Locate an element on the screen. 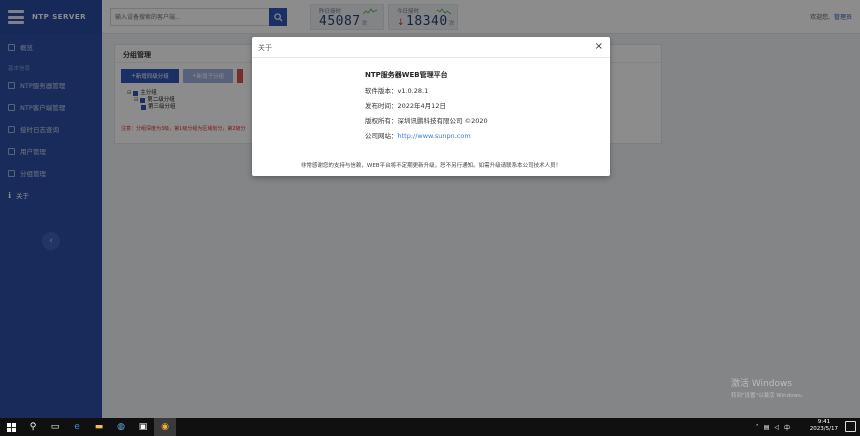 Image resolution: width=860 pixels, height=436 pixels. file-explorer-icon: ▬ is located at coordinates (99, 427).